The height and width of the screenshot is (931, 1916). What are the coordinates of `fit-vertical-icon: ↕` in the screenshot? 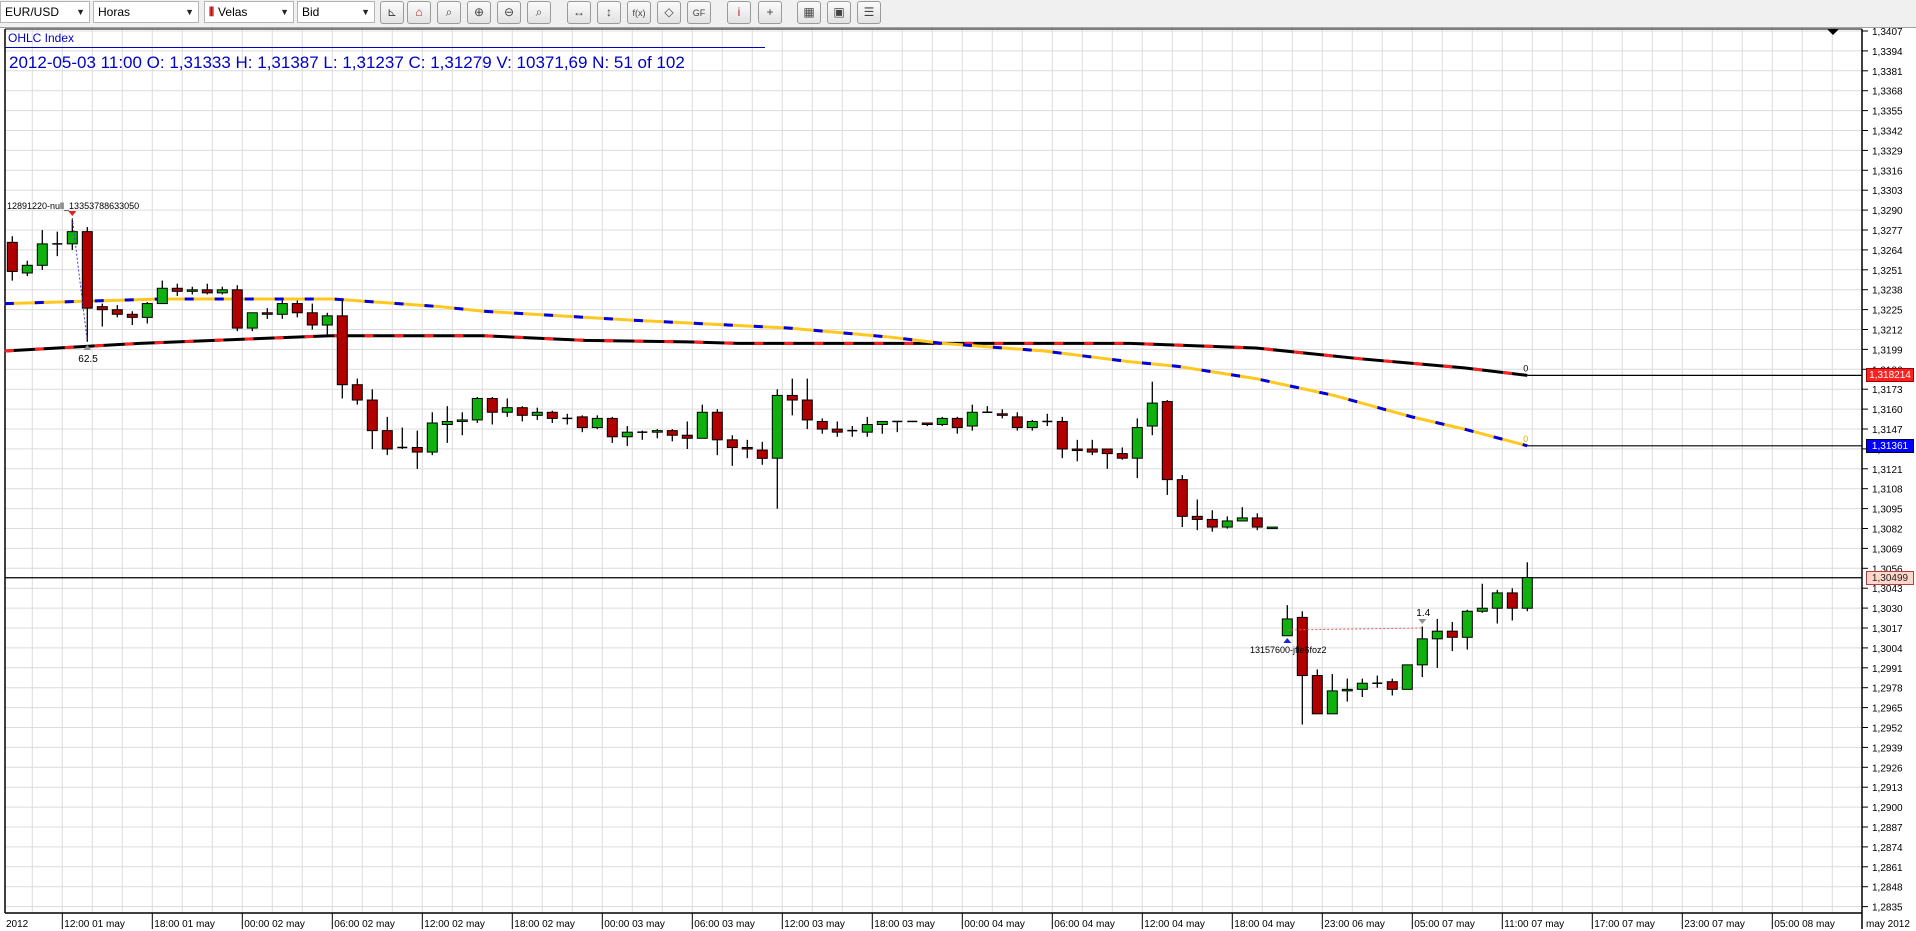 It's located at (609, 12).